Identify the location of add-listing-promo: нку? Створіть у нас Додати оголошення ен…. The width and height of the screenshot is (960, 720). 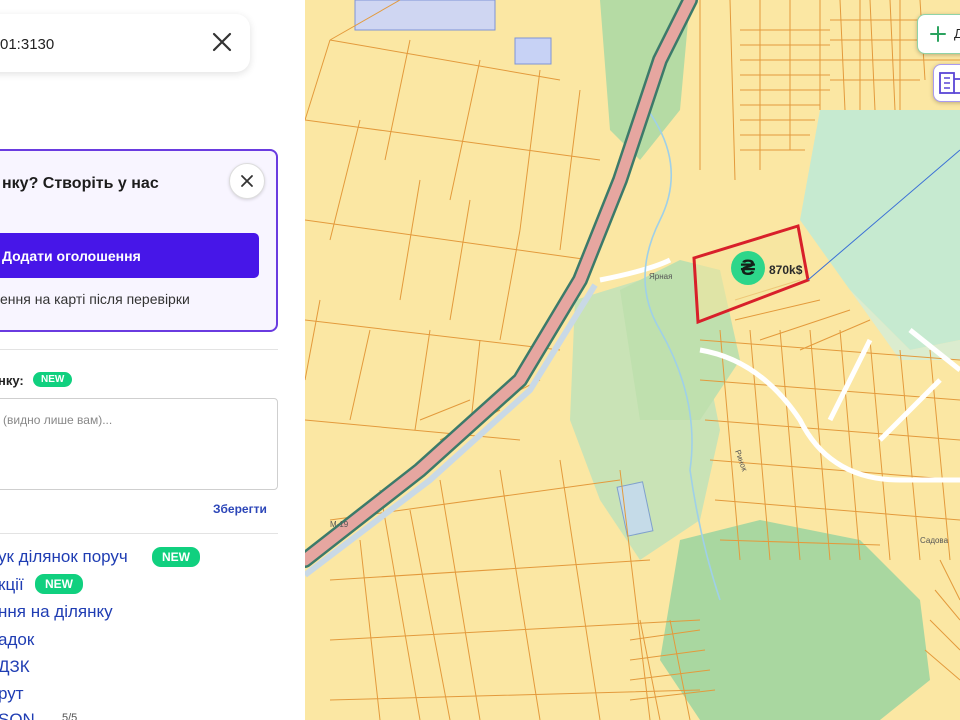
(139, 240).